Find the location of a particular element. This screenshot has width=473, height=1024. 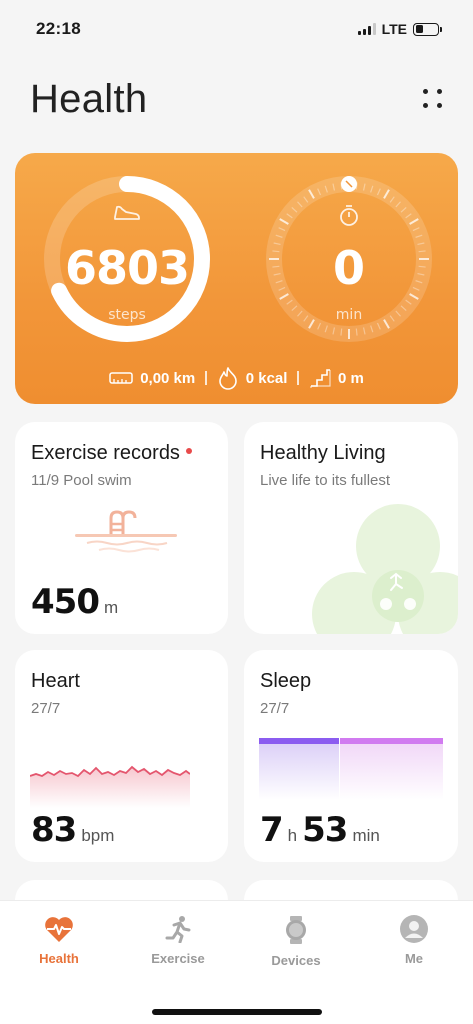

home-indicator is located at coordinates (237, 1012).